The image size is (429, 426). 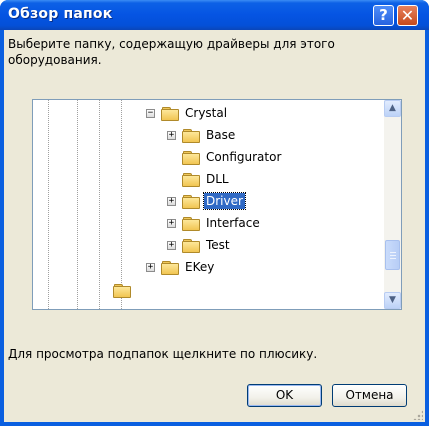 I want to click on tree-node-interface: + Interface, so click(x=214, y=223).